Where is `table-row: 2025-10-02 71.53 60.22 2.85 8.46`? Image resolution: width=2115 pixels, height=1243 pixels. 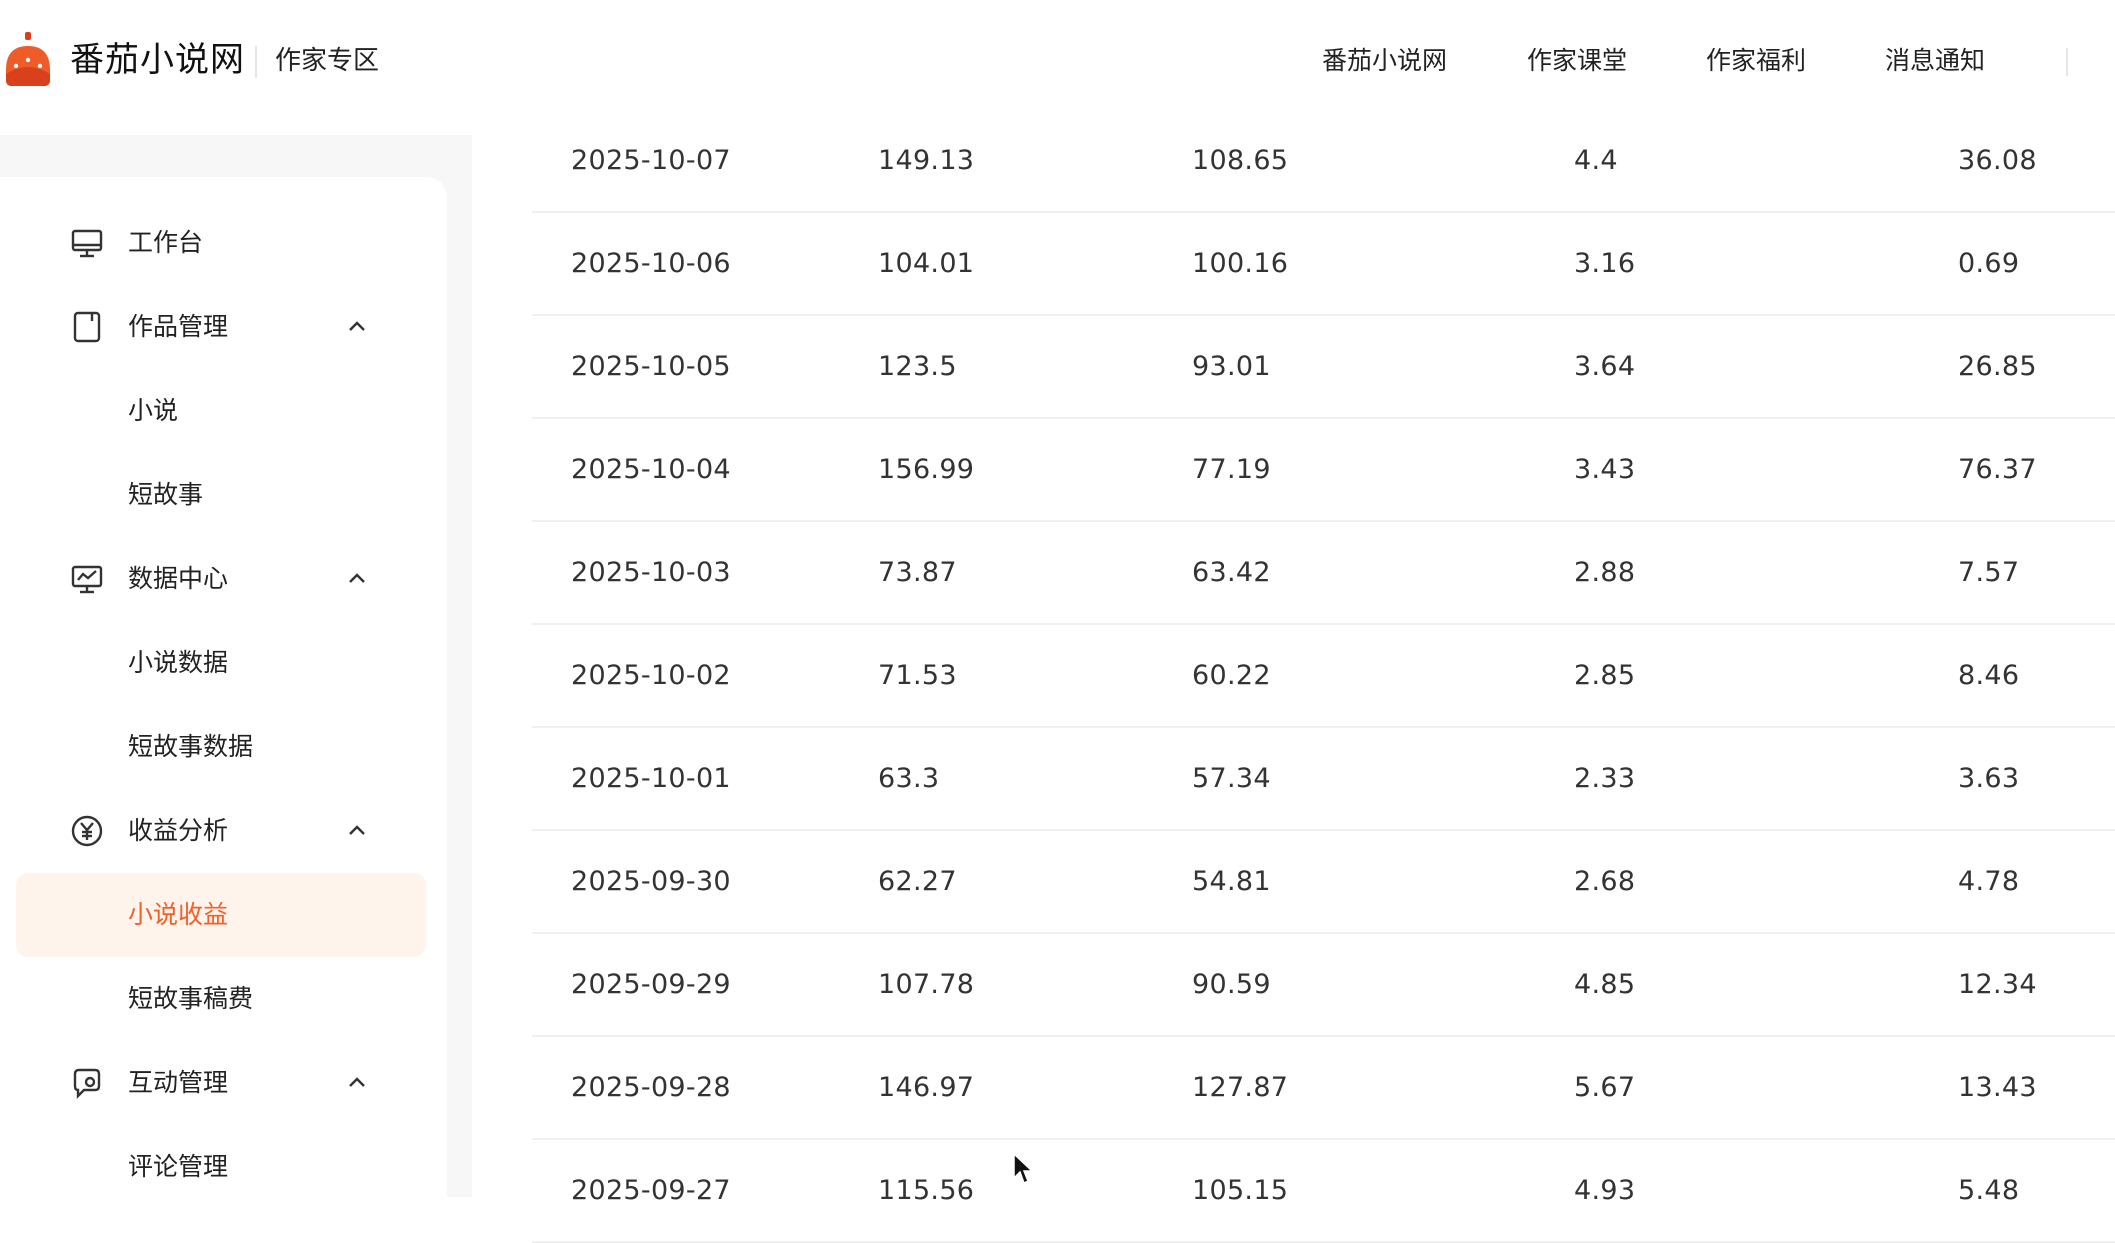
table-row: 2025-10-02 71.53 60.22 2.85 8.46 is located at coordinates (1323, 676).